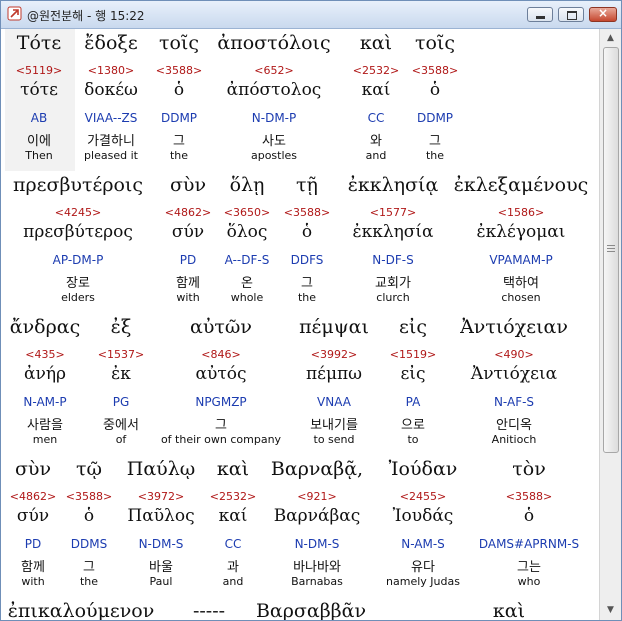 This screenshot has width=622, height=621. Describe the element at coordinates (274, 90) in the screenshot. I see `lemma: ἀπόστολος` at that location.